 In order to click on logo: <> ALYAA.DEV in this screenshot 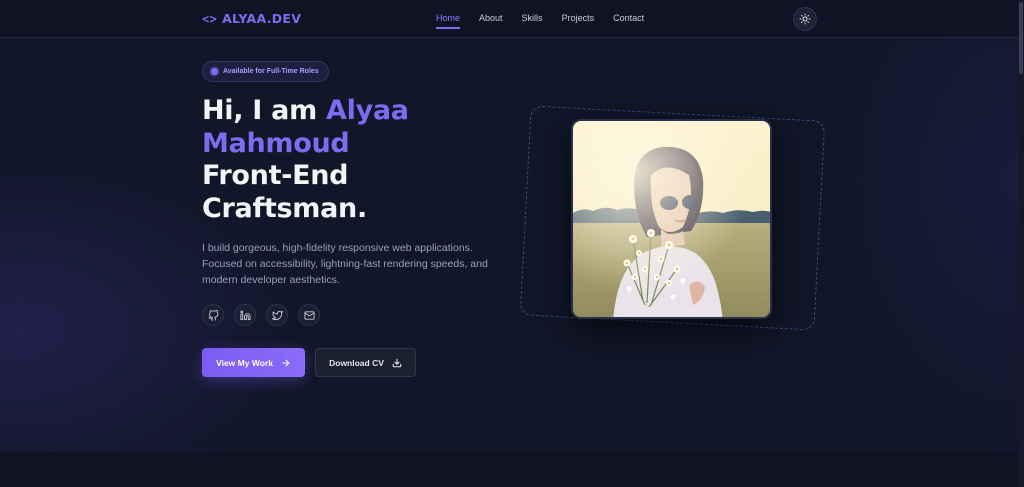, I will do `click(251, 18)`.